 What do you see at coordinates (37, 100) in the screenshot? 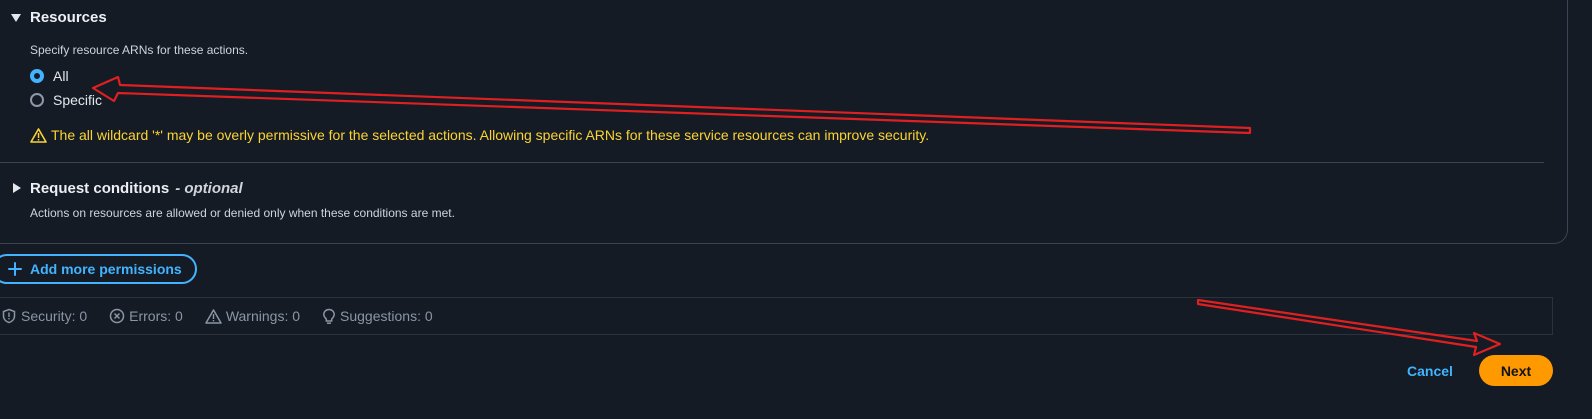
I see `radio-unchecked-icon` at bounding box center [37, 100].